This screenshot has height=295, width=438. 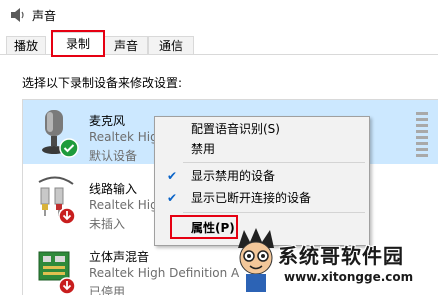 I want to click on mascot-logo-icon, so click(x=256, y=260).